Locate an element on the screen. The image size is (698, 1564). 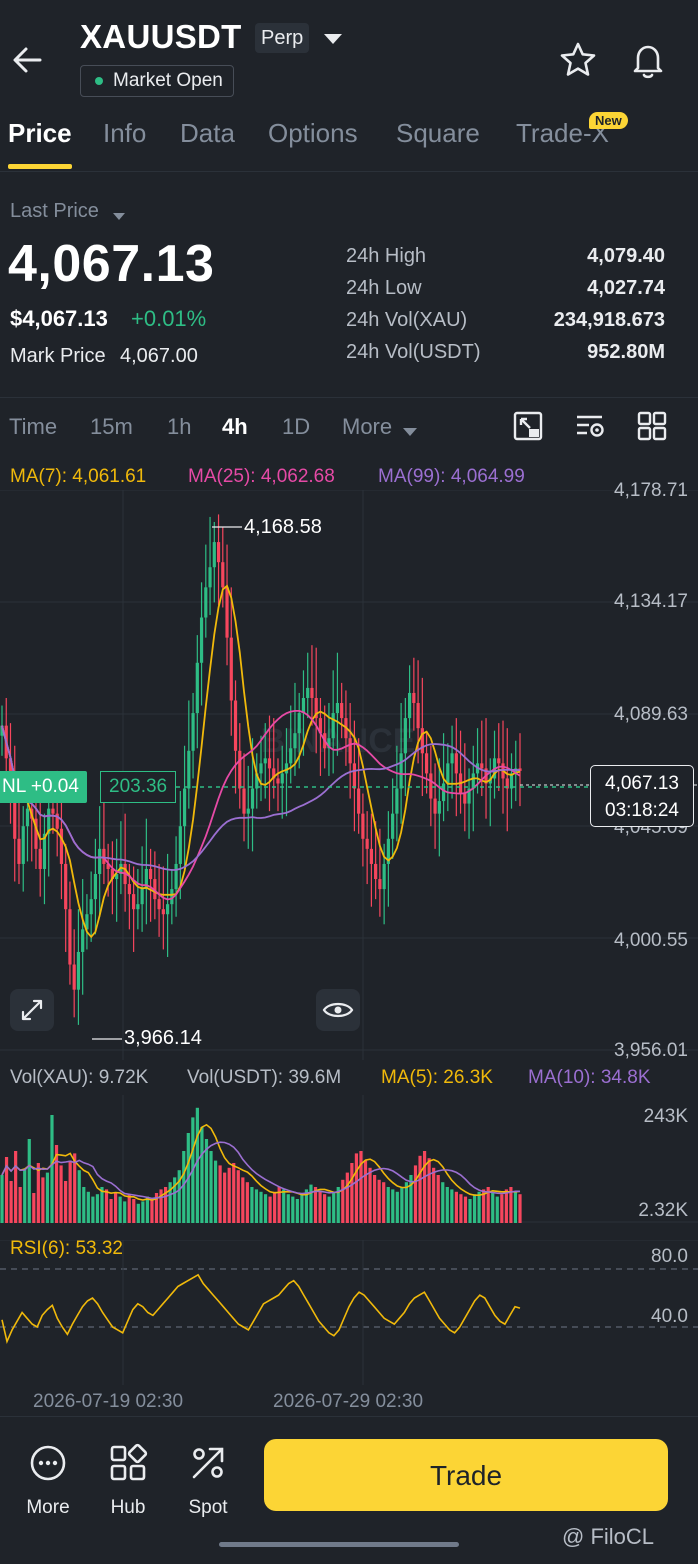
stat-label-24h-vol-xau: 24h Vol(XAU) is located at coordinates (407, 320).